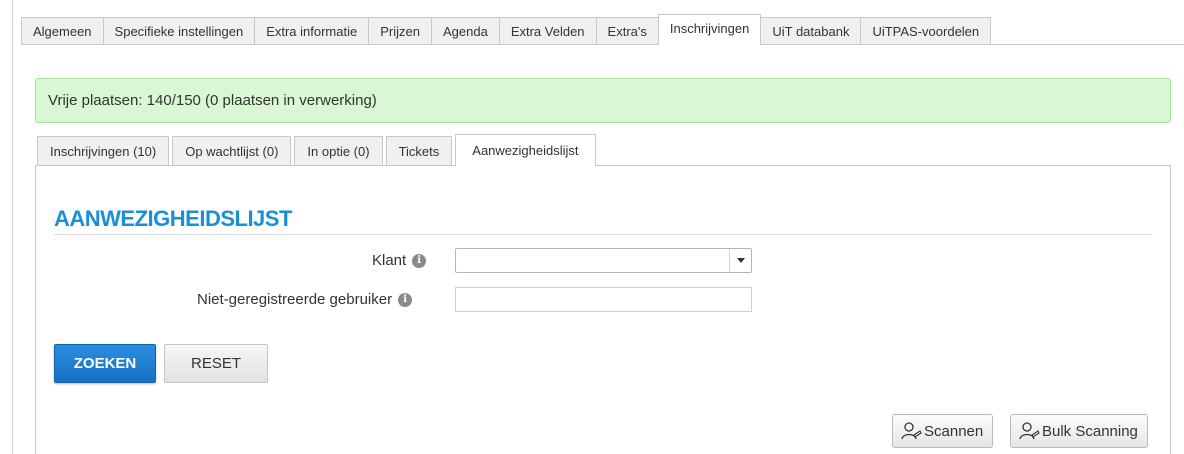  I want to click on tab-extra-velden: Extra Velden, so click(547, 30).